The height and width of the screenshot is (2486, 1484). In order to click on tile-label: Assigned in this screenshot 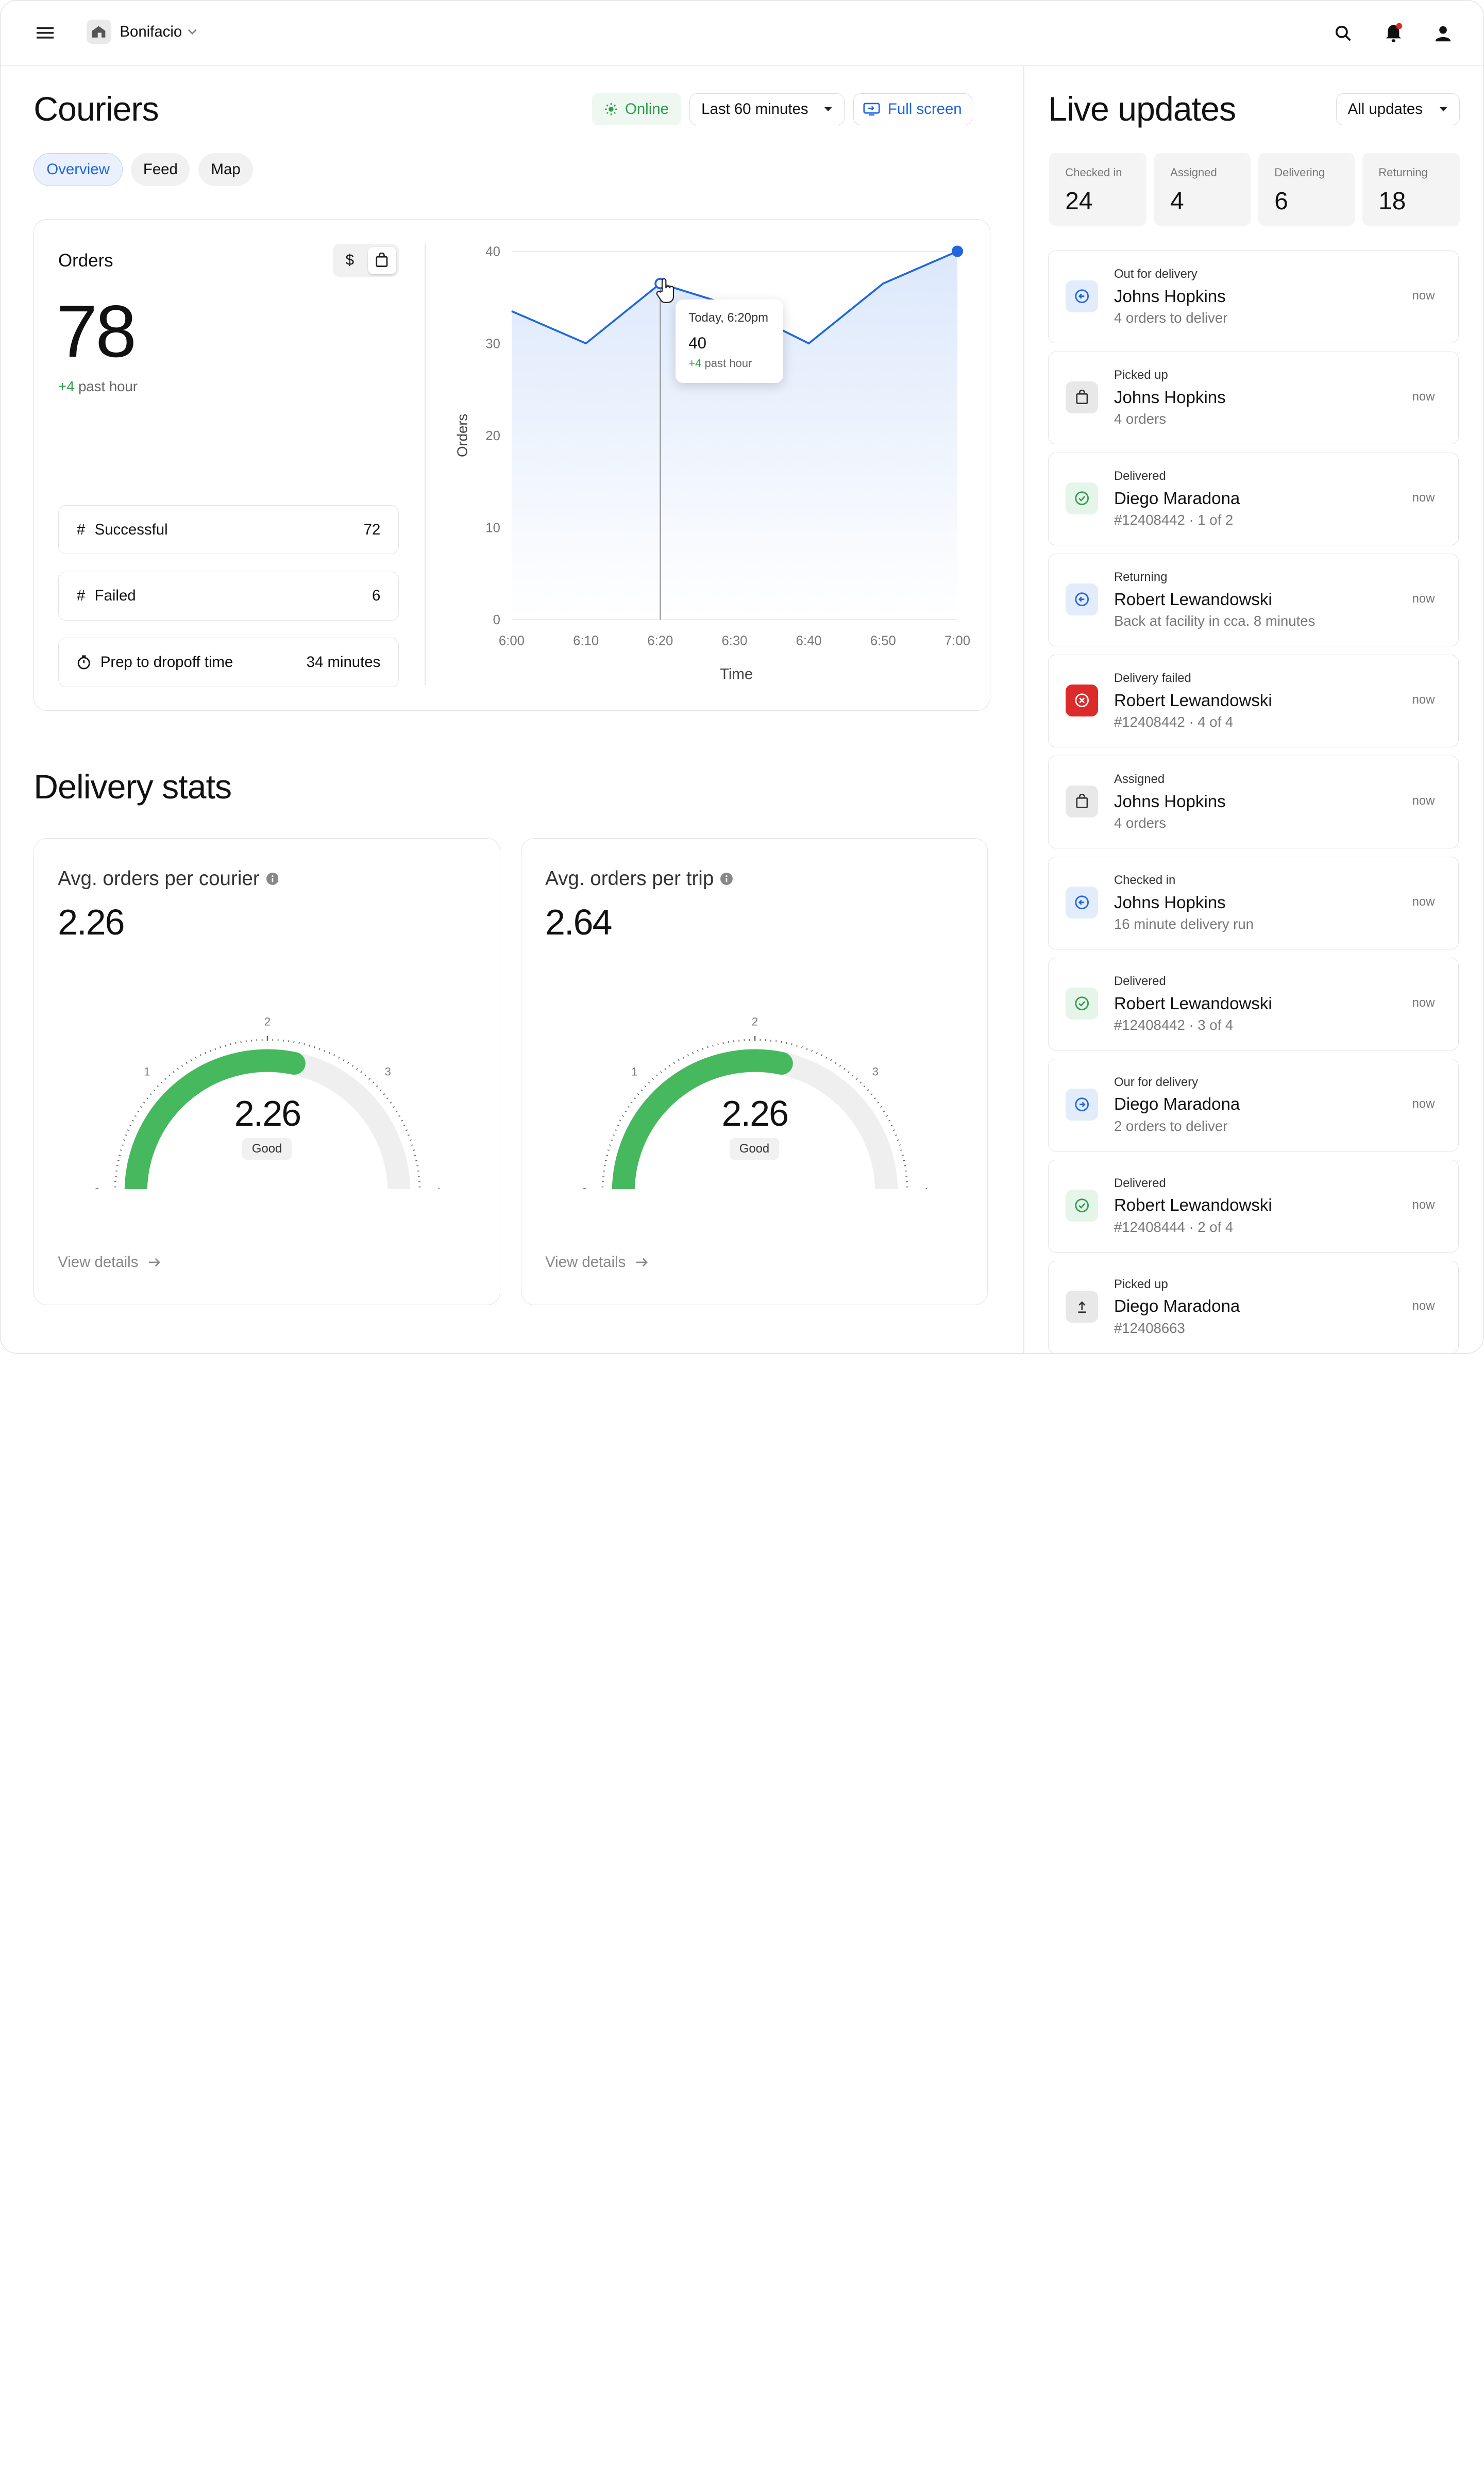, I will do `click(1210, 172)`.